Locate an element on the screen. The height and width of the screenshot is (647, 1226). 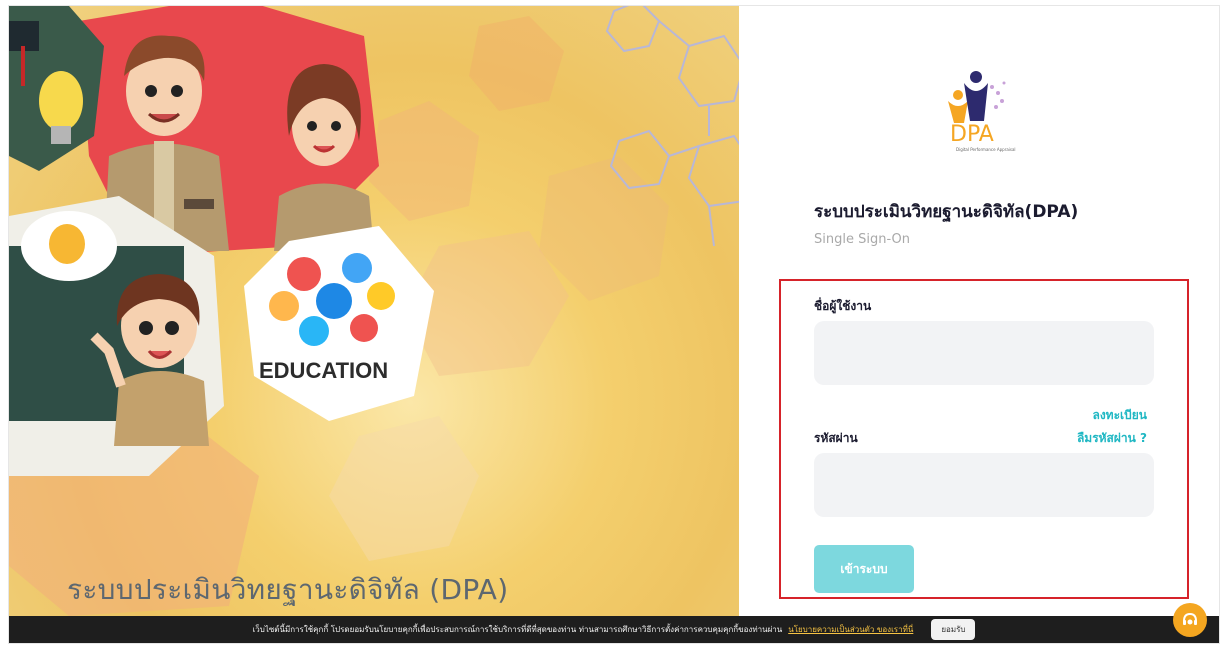
system-title: ระบบประเมินวิทยฐานะดิจิทัล(DPA) is located at coordinates (946, 212).